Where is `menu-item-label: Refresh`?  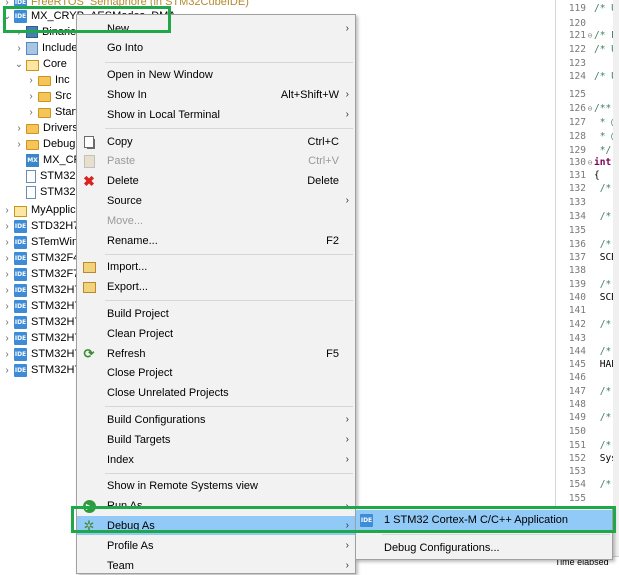 menu-item-label: Refresh is located at coordinates (126, 353).